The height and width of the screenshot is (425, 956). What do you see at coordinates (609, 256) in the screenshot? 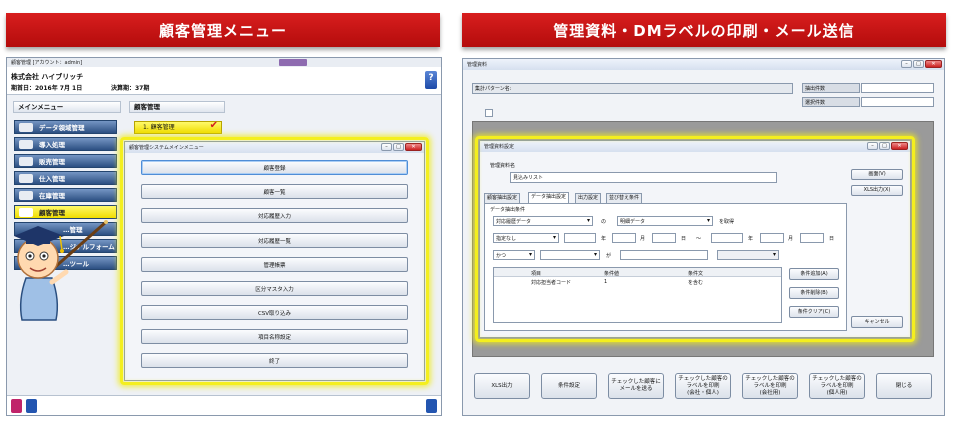
I see `ga-label: が` at bounding box center [609, 256].